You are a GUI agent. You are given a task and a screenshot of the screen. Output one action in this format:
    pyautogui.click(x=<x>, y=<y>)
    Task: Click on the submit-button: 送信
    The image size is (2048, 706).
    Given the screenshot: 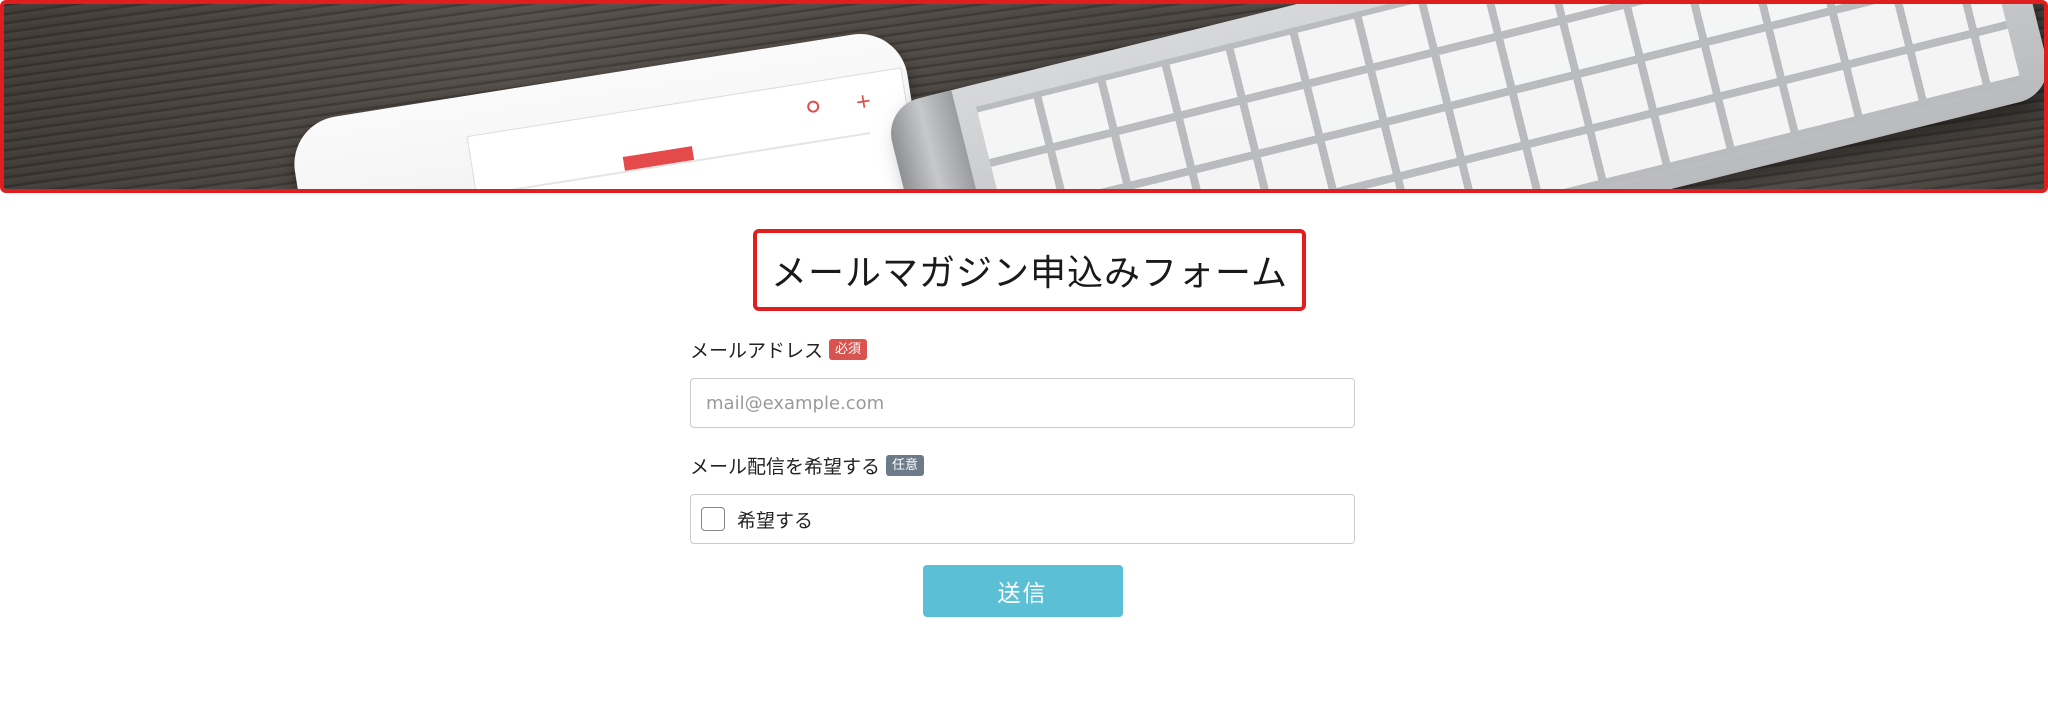 What is the action you would take?
    pyautogui.click(x=1022, y=591)
    